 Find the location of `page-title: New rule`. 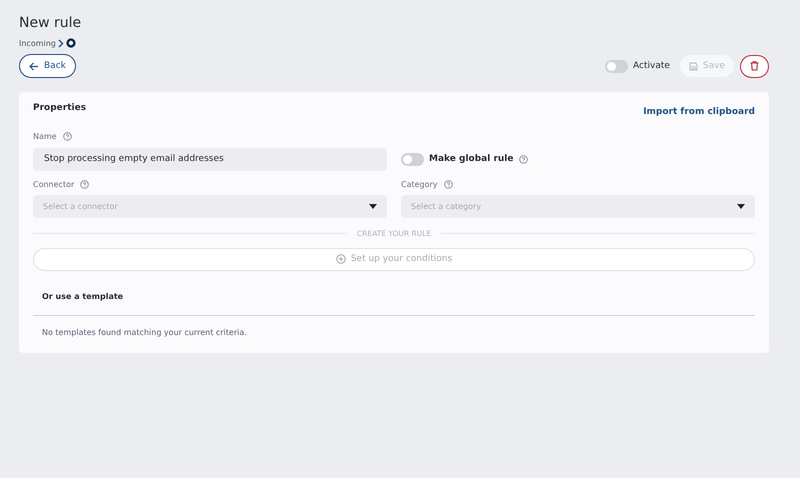

page-title: New rule is located at coordinates (50, 23).